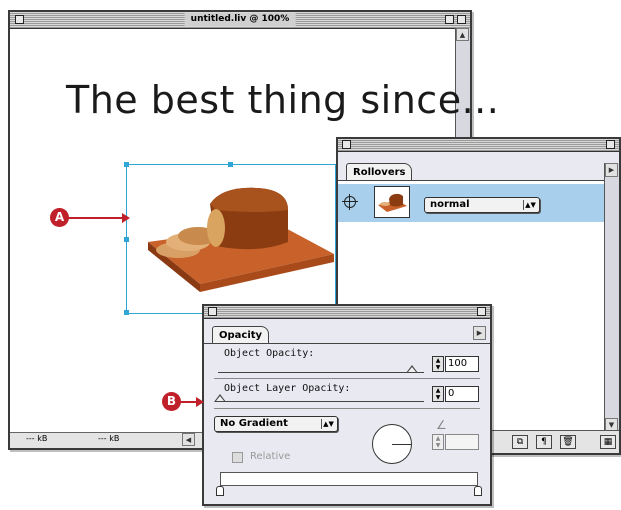  I want to click on angle-stepper: ▲ ▼, so click(438, 442).